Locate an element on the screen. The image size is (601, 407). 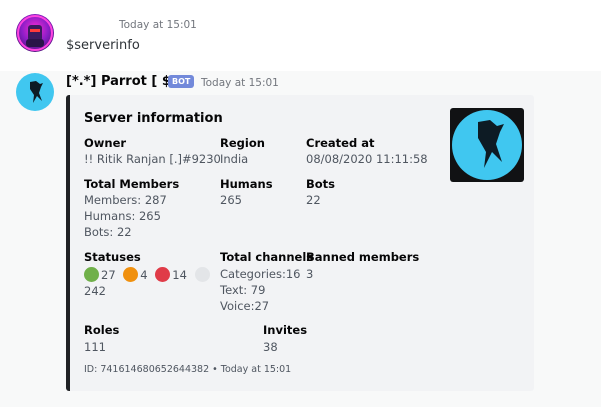
bot-badge: BOT is located at coordinates (181, 81).